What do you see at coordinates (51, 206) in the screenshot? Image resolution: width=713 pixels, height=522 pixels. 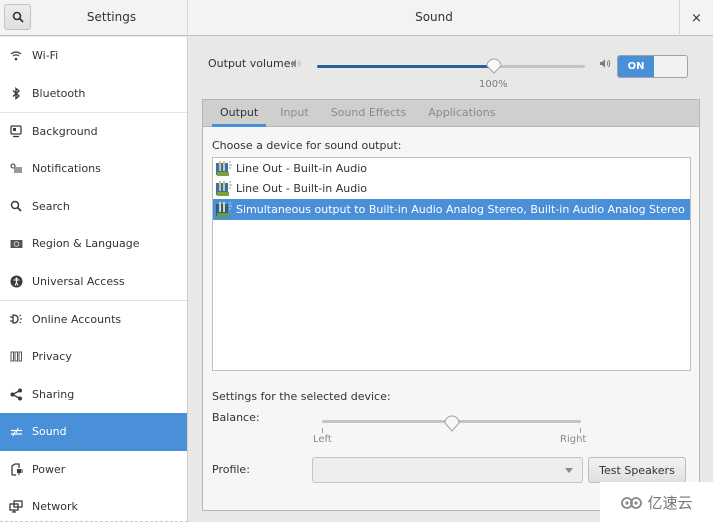 I see `sidebar-item-label: Search` at bounding box center [51, 206].